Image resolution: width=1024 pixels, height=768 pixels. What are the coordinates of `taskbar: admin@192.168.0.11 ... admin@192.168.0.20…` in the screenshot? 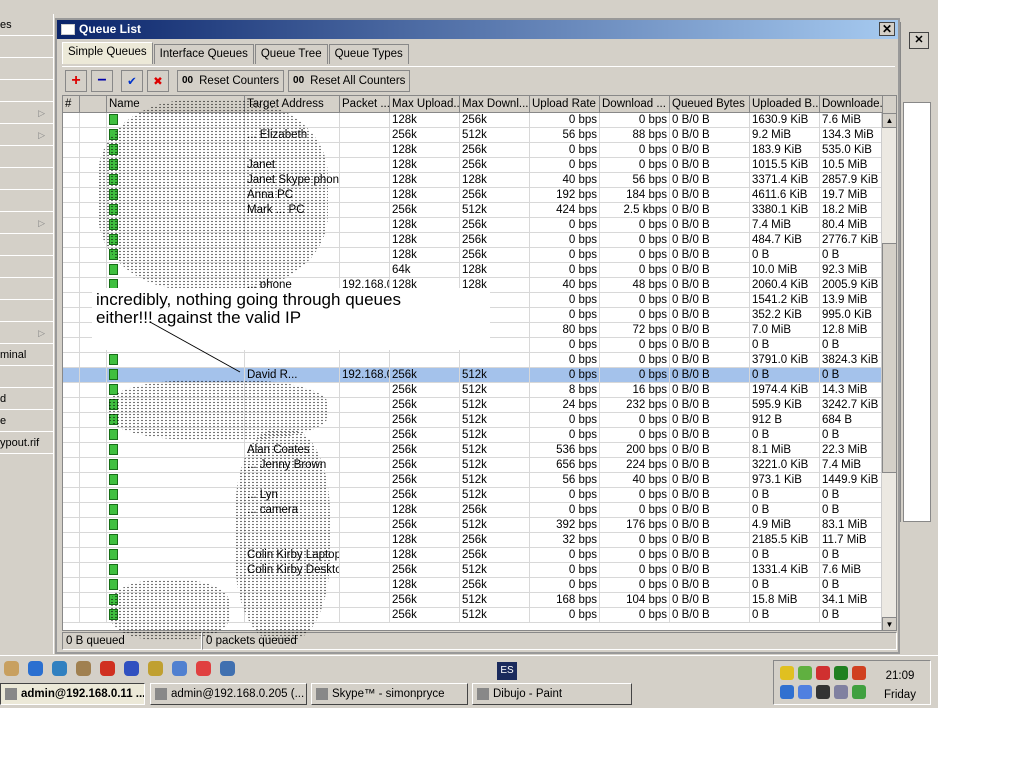 It's located at (469, 681).